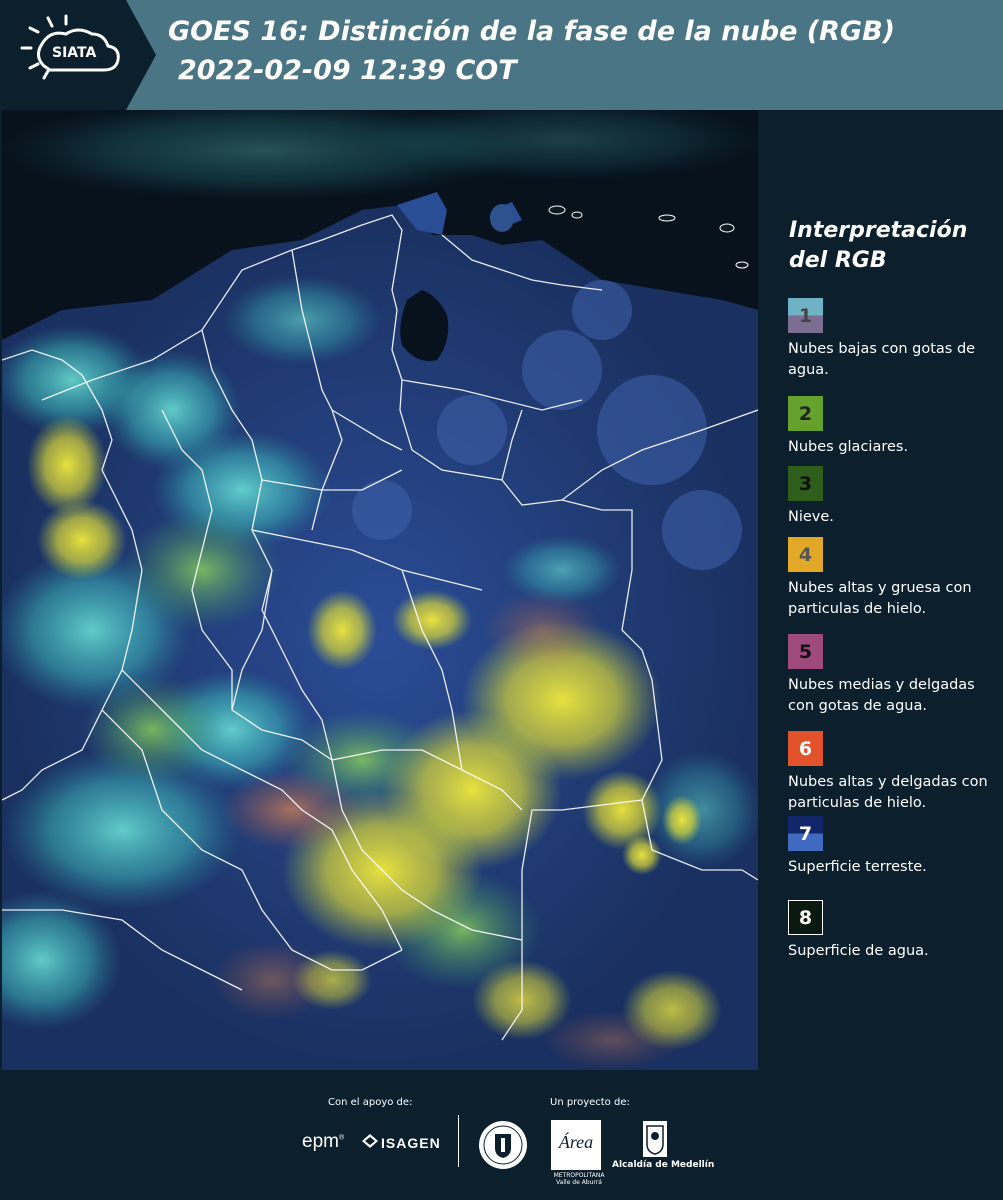  I want to click on isagen-logo: ISAGEN, so click(401, 1142).